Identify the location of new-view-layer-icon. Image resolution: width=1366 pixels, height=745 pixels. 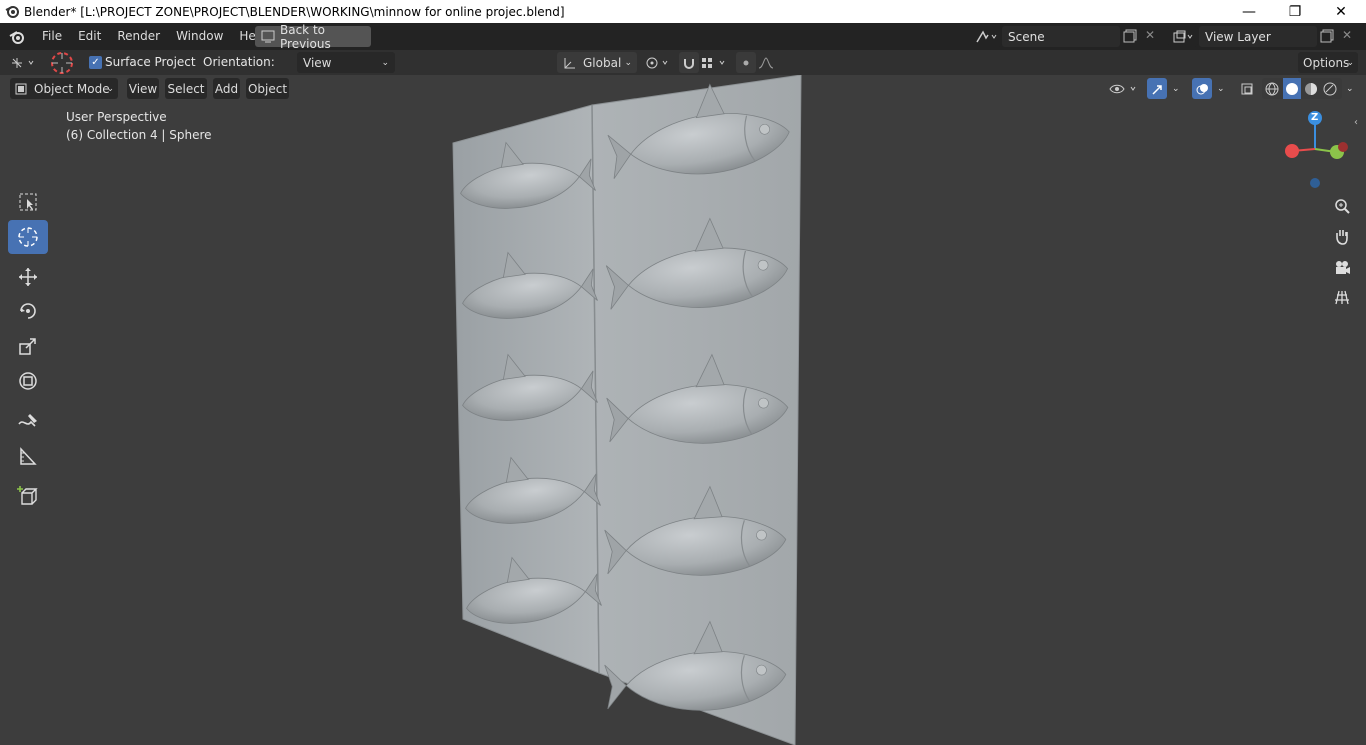
(1327, 36).